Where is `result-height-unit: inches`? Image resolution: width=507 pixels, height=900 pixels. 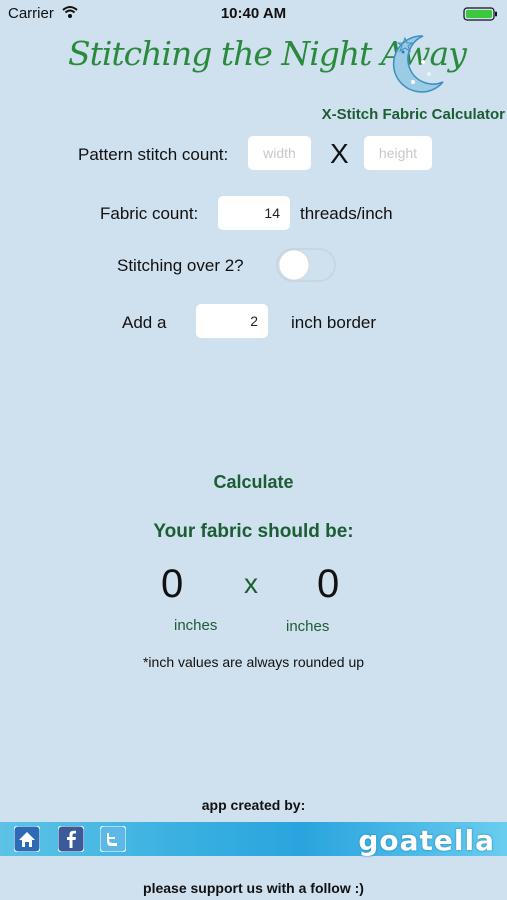 result-height-unit: inches is located at coordinates (308, 626).